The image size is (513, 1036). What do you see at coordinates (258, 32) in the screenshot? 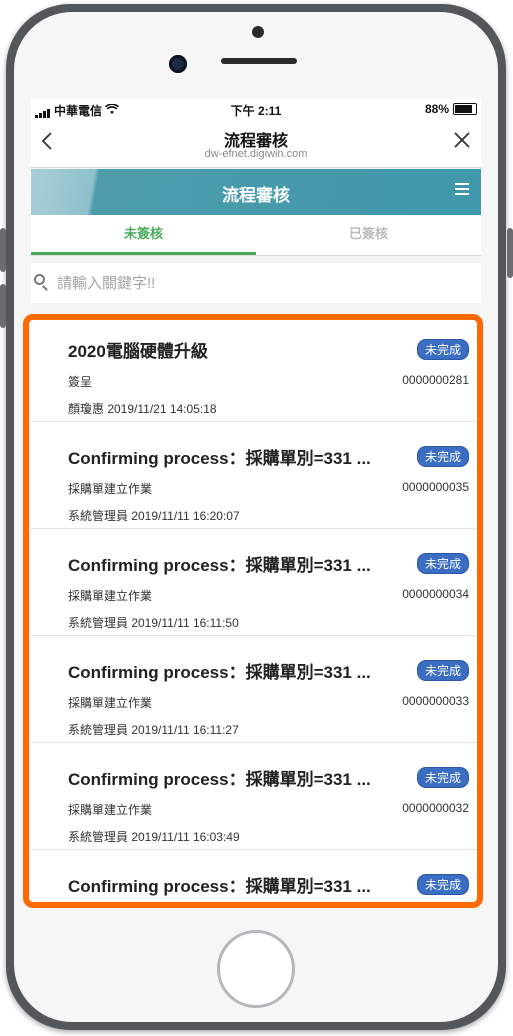
I see `front-sensor` at bounding box center [258, 32].